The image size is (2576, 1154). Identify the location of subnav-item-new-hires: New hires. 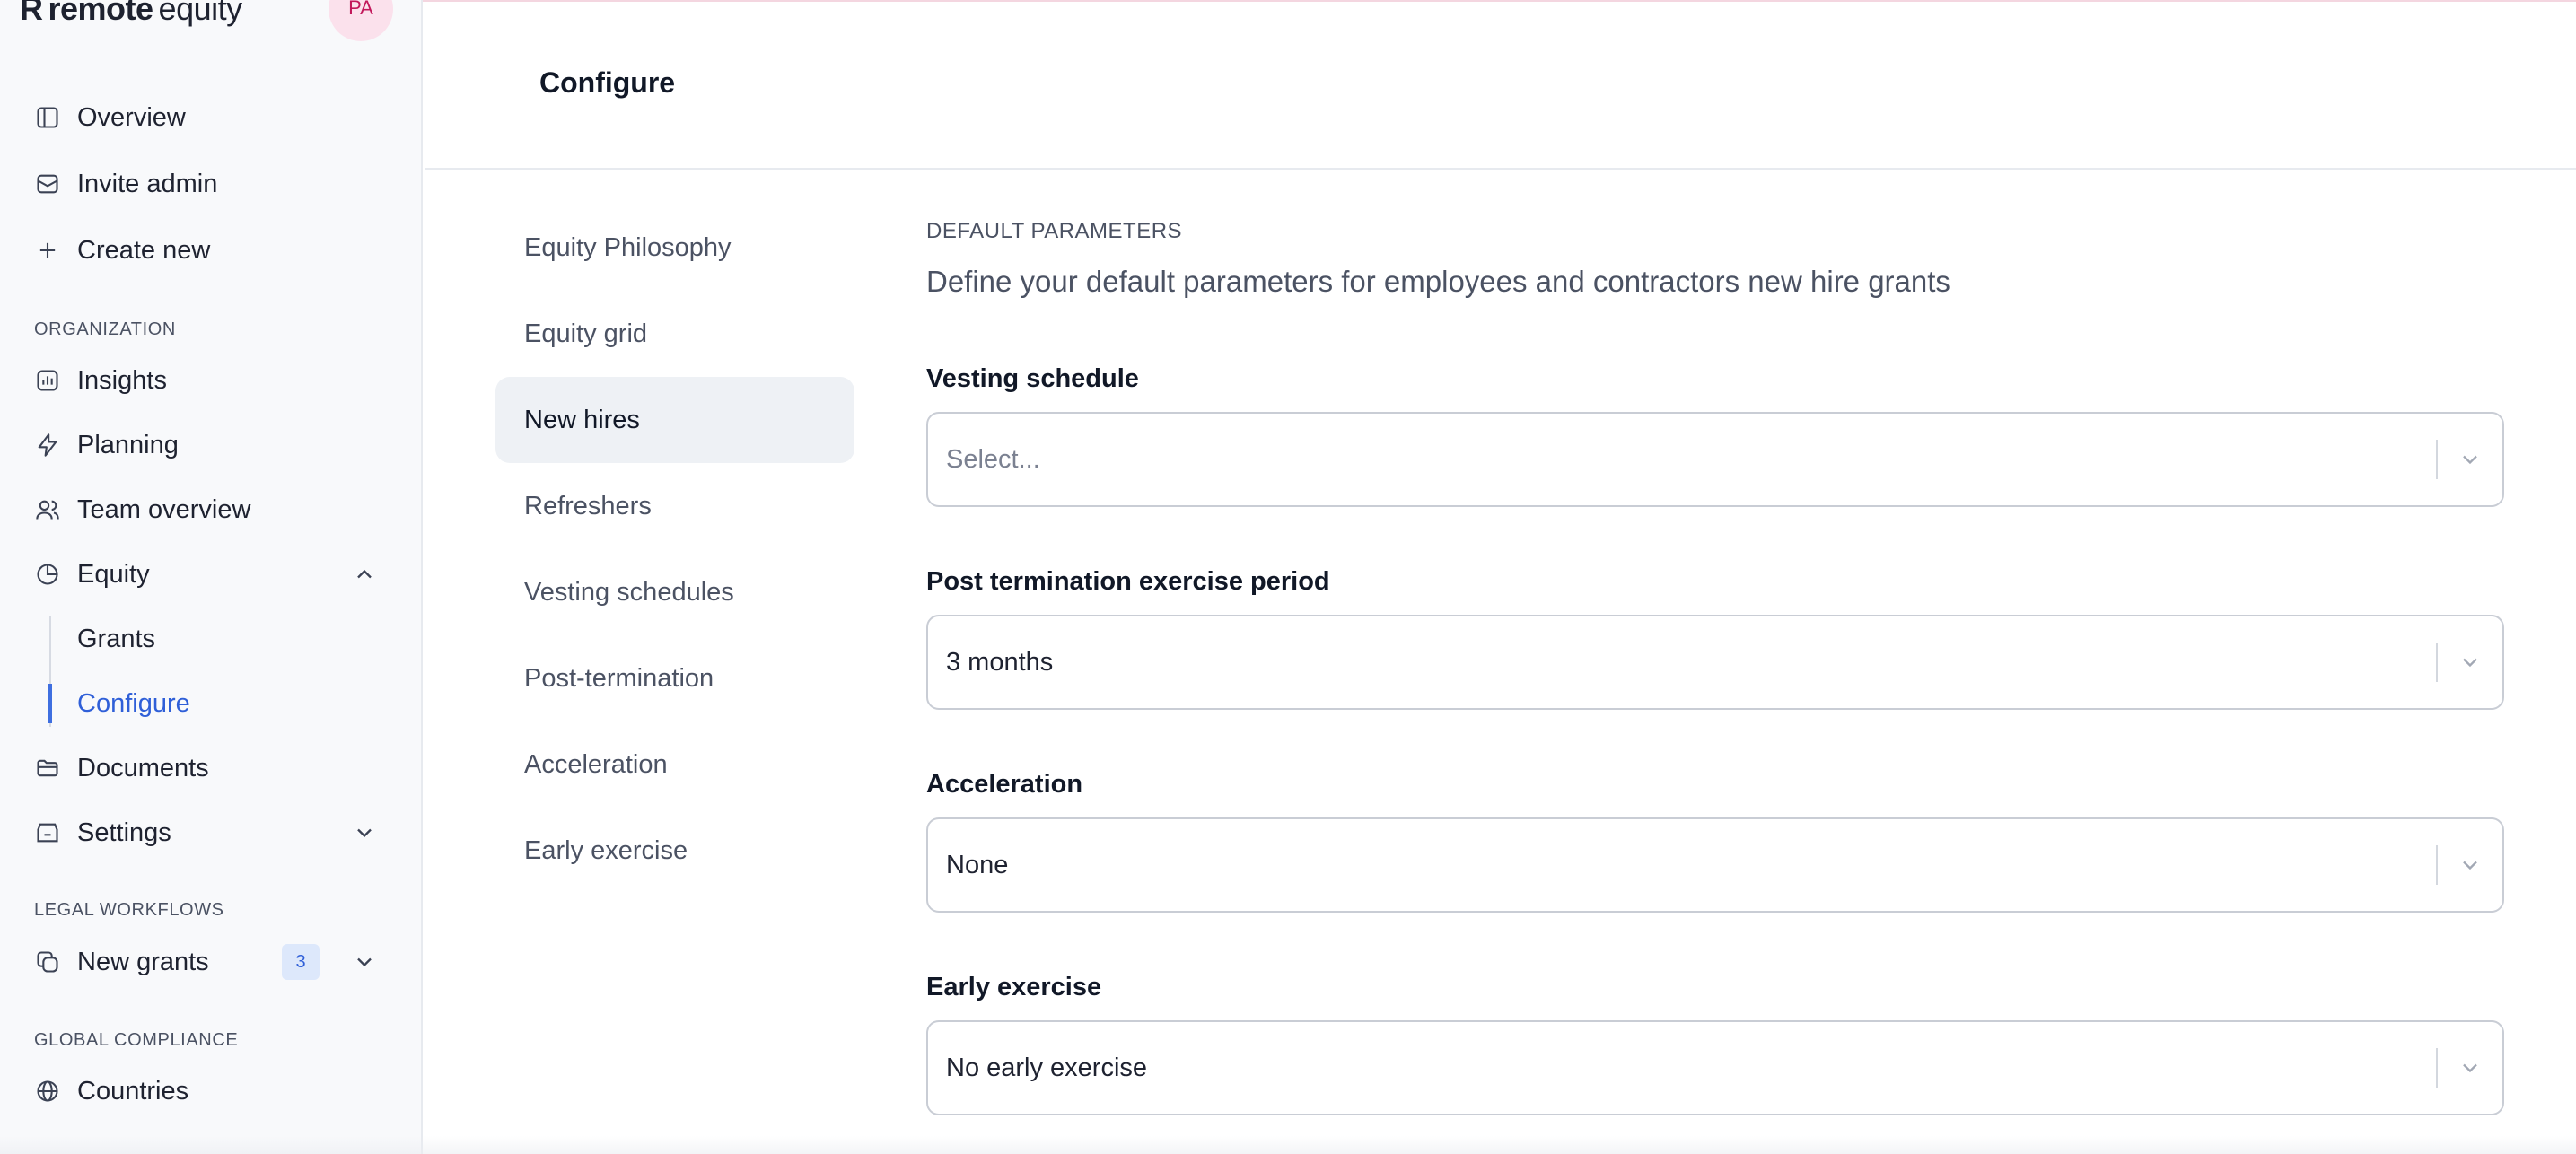
(674, 420).